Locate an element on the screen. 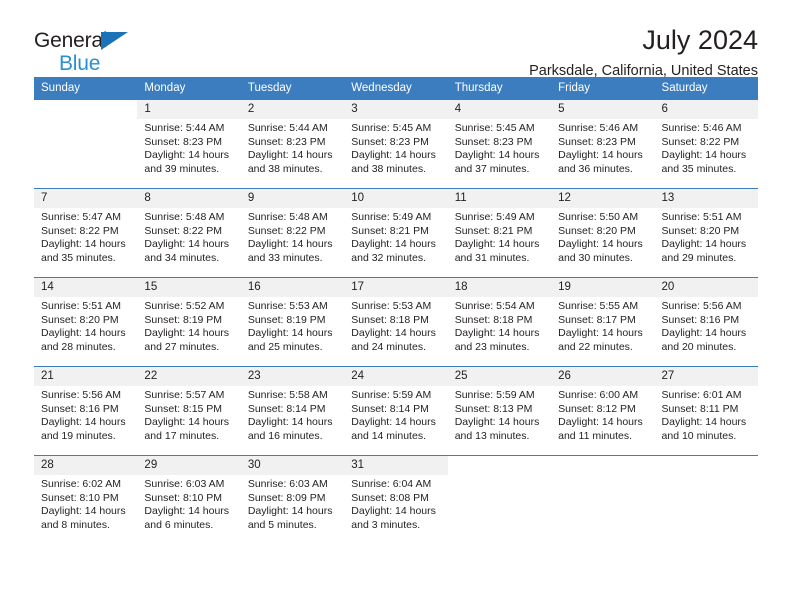 The height and width of the screenshot is (612, 792). daylight-text-line2: and 36 minutes. is located at coordinates (595, 168).